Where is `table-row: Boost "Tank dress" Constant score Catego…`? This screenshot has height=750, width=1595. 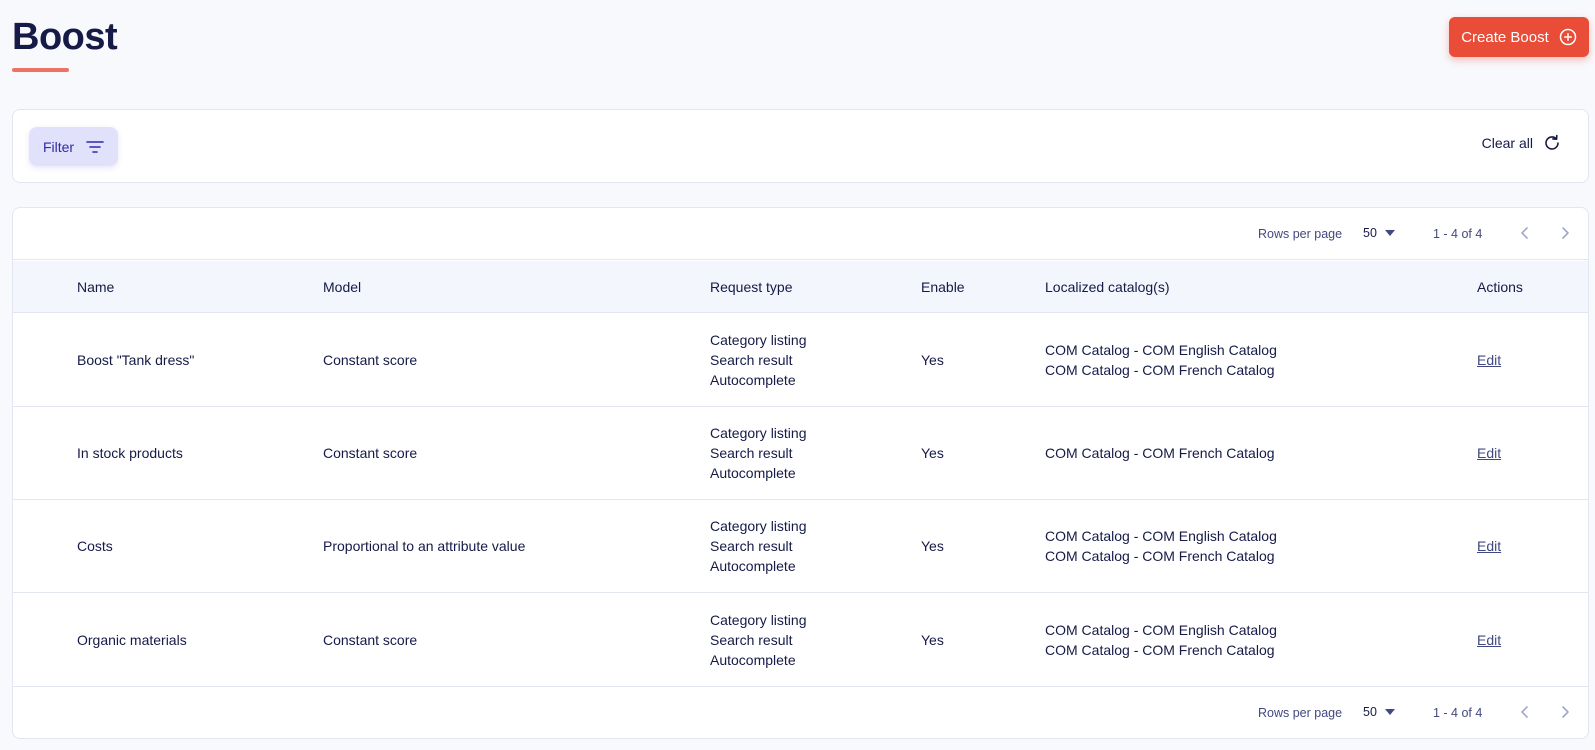
table-row: Boost "Tank dress" Constant score Catego… is located at coordinates (800, 360).